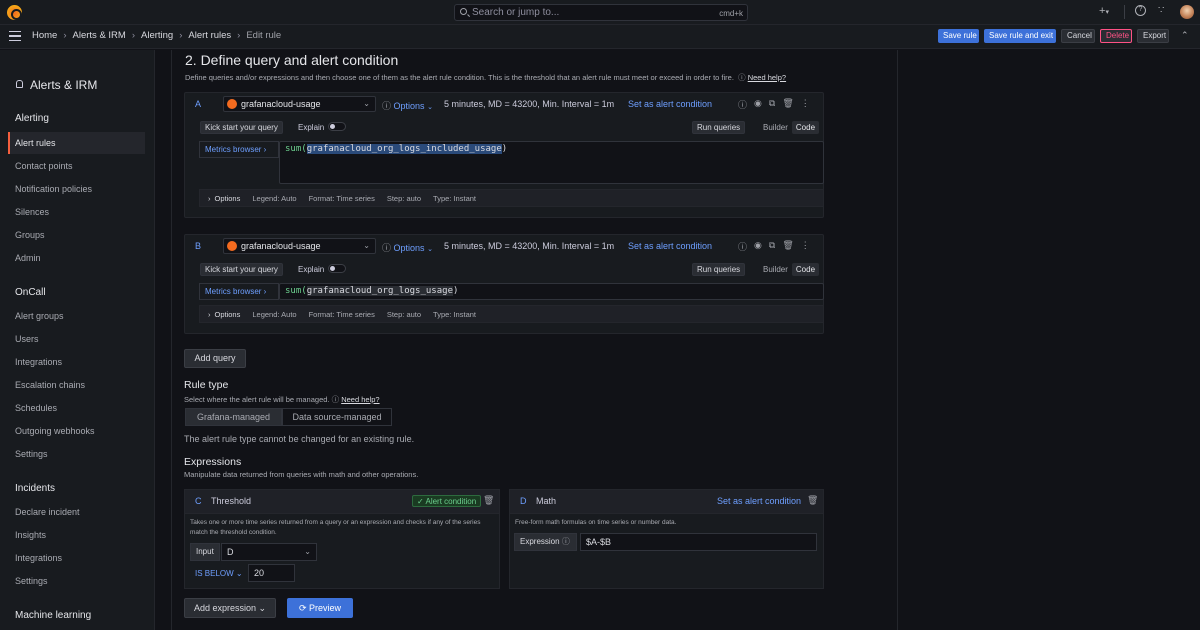  What do you see at coordinates (233, 417) in the screenshot?
I see `tab-grafana-managed: Grafana-managed` at bounding box center [233, 417].